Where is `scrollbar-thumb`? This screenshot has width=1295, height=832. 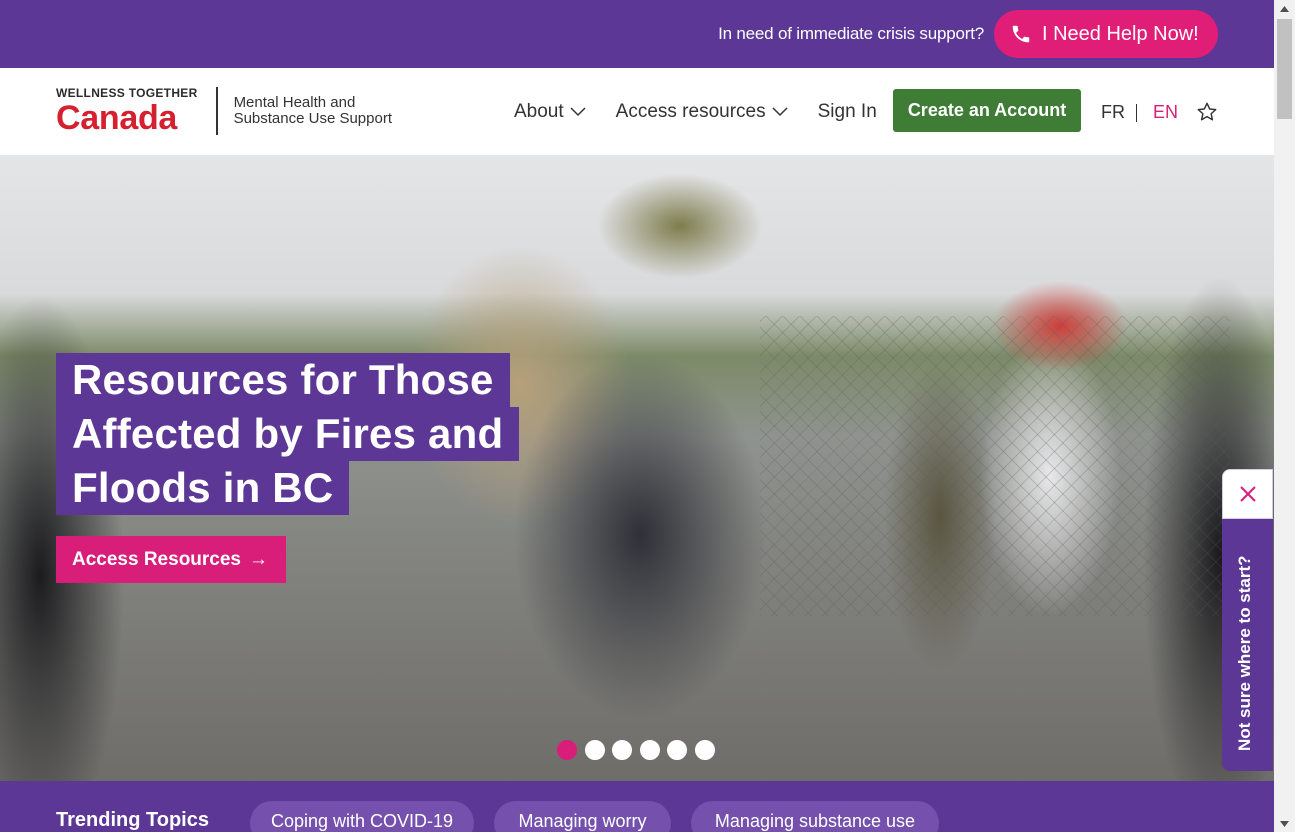 scrollbar-thumb is located at coordinates (1284, 69).